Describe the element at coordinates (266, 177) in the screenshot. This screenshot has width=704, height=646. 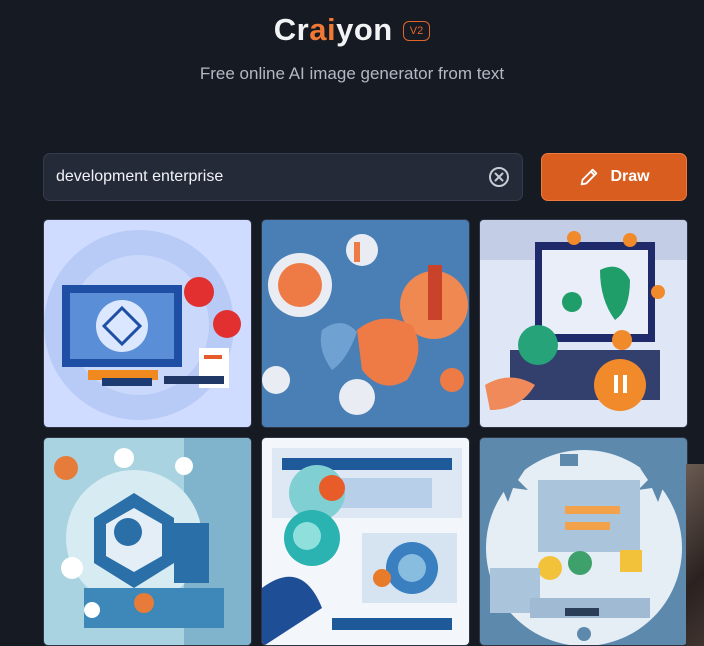
I see `search-input` at that location.